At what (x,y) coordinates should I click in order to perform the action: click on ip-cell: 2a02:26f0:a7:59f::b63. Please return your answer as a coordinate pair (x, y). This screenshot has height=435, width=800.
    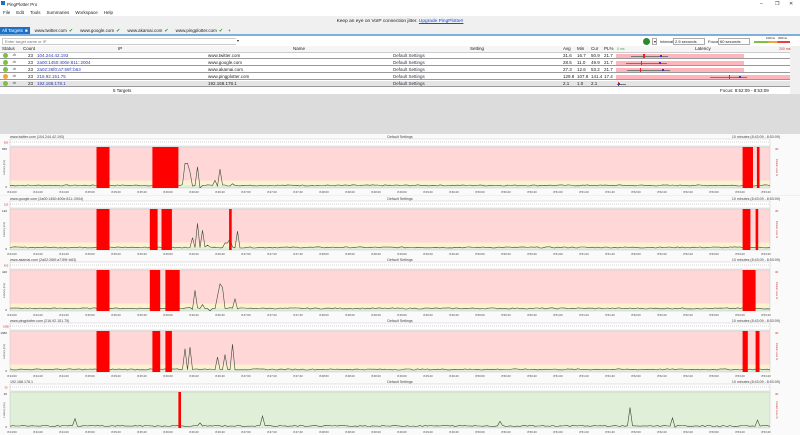
    Looking at the image, I should click on (59, 69).